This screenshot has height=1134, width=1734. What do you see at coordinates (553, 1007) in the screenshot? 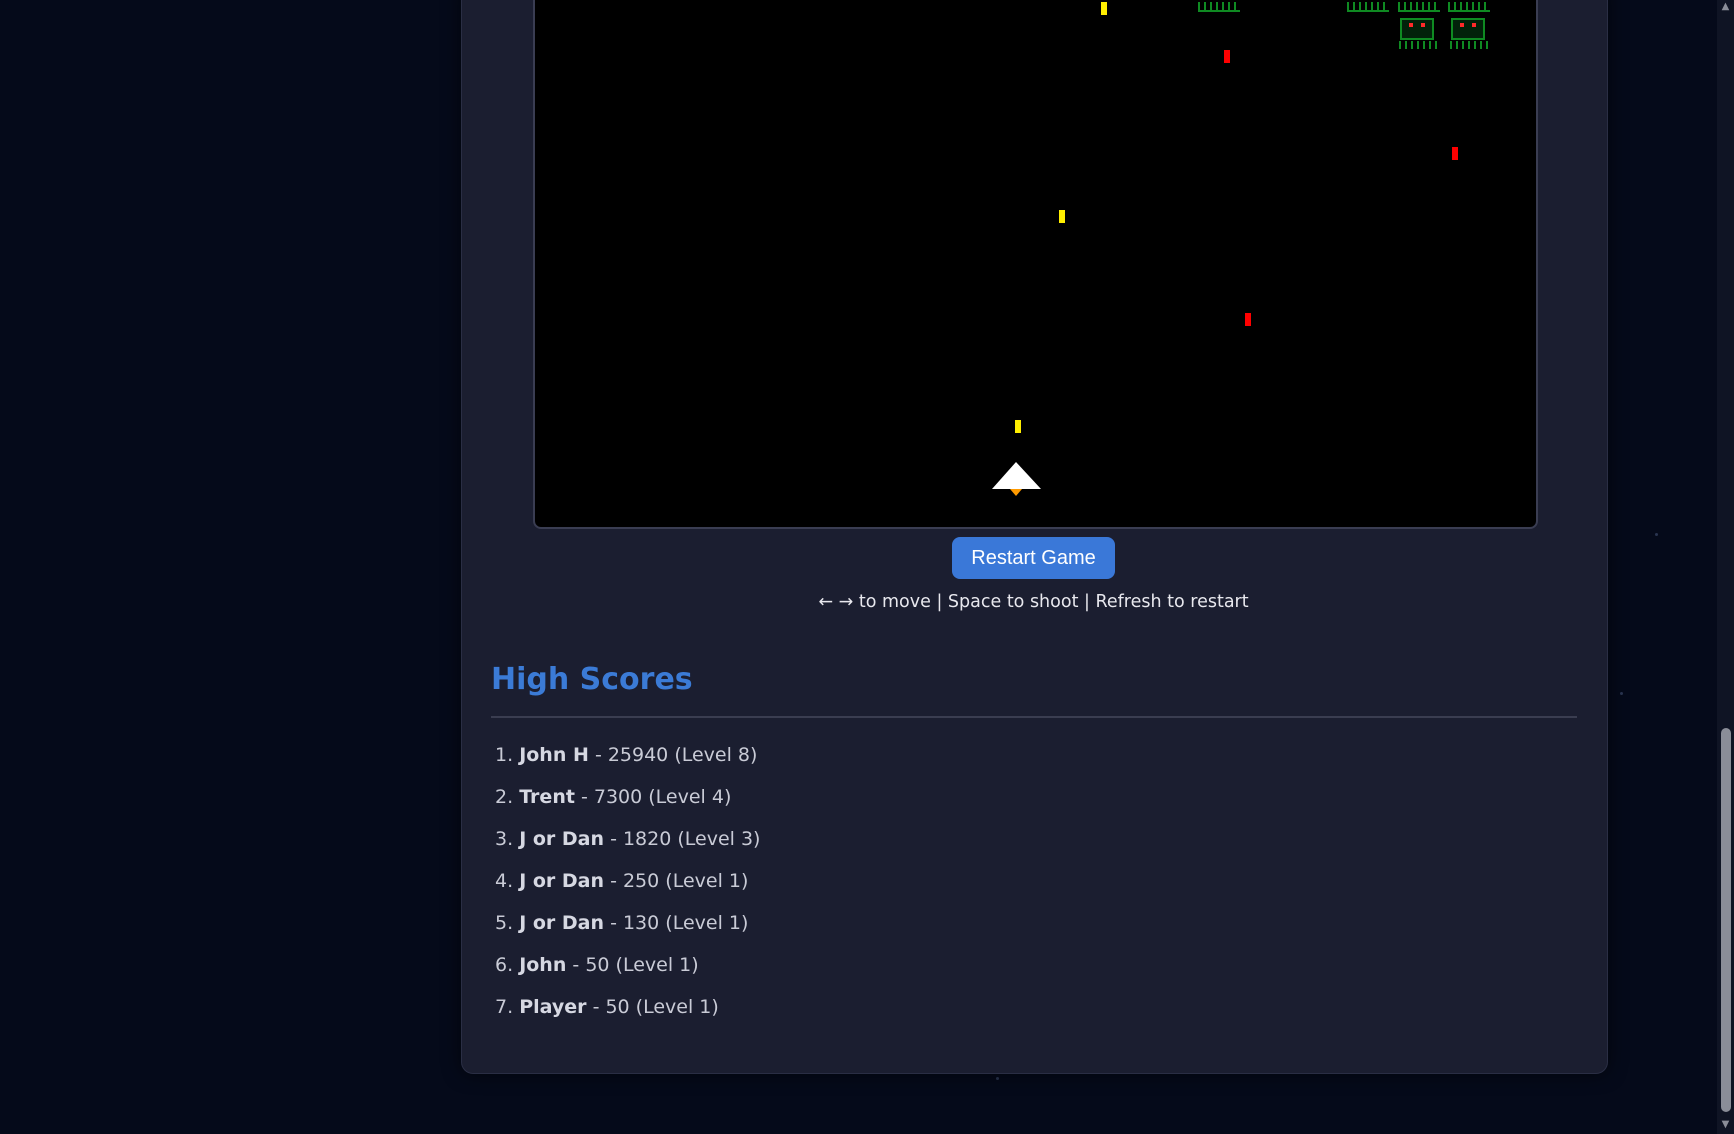
I see `score-player-name: Player` at bounding box center [553, 1007].